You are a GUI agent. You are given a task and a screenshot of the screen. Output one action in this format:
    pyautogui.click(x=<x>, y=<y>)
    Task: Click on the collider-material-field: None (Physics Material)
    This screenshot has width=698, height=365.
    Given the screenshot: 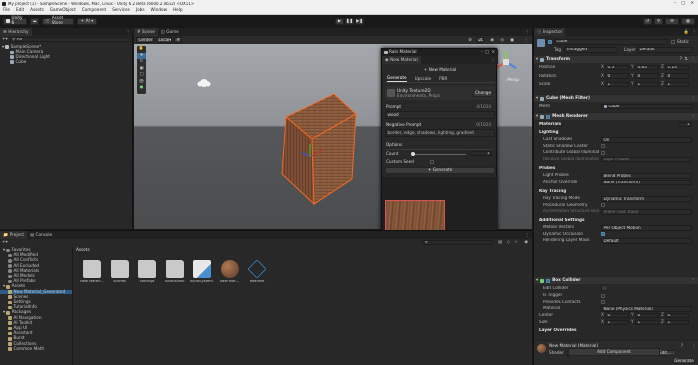 What is the action you would take?
    pyautogui.click(x=646, y=309)
    